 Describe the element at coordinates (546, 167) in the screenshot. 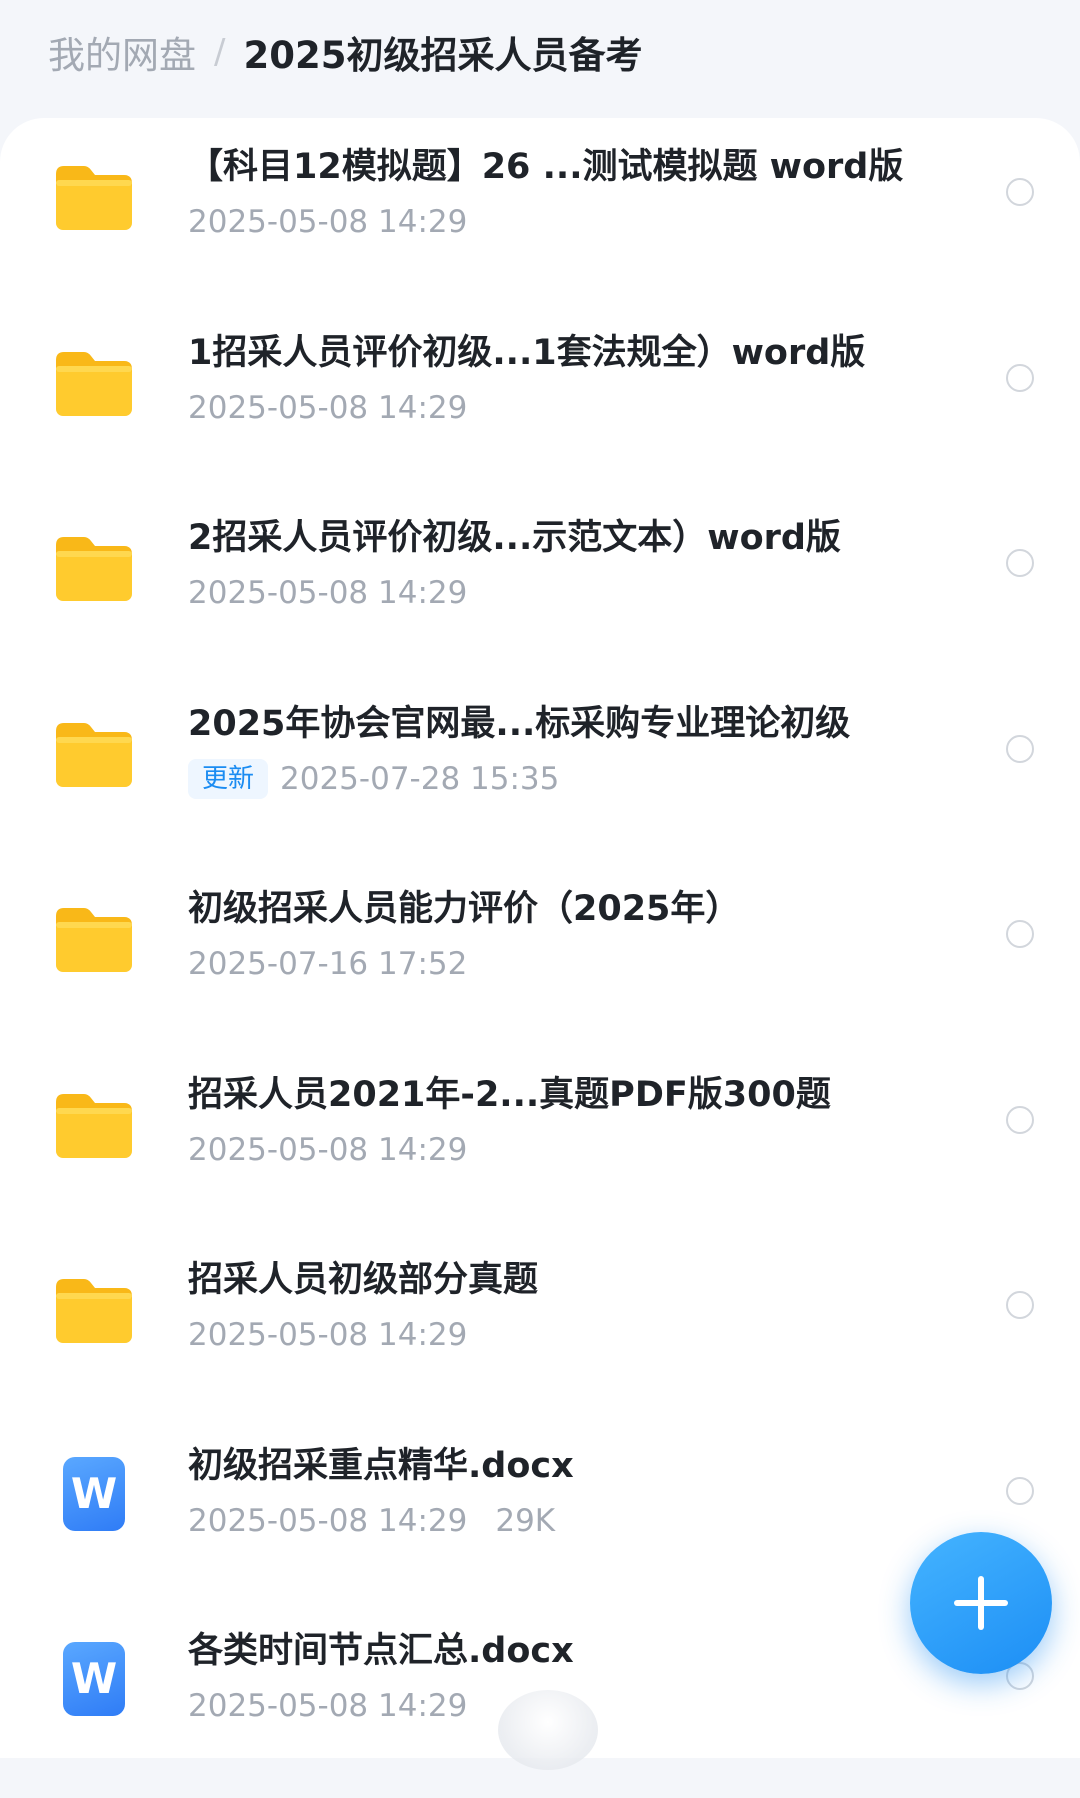

I see `file-name: 【科目12模拟题】26 ...测试模拟题 word版` at that location.